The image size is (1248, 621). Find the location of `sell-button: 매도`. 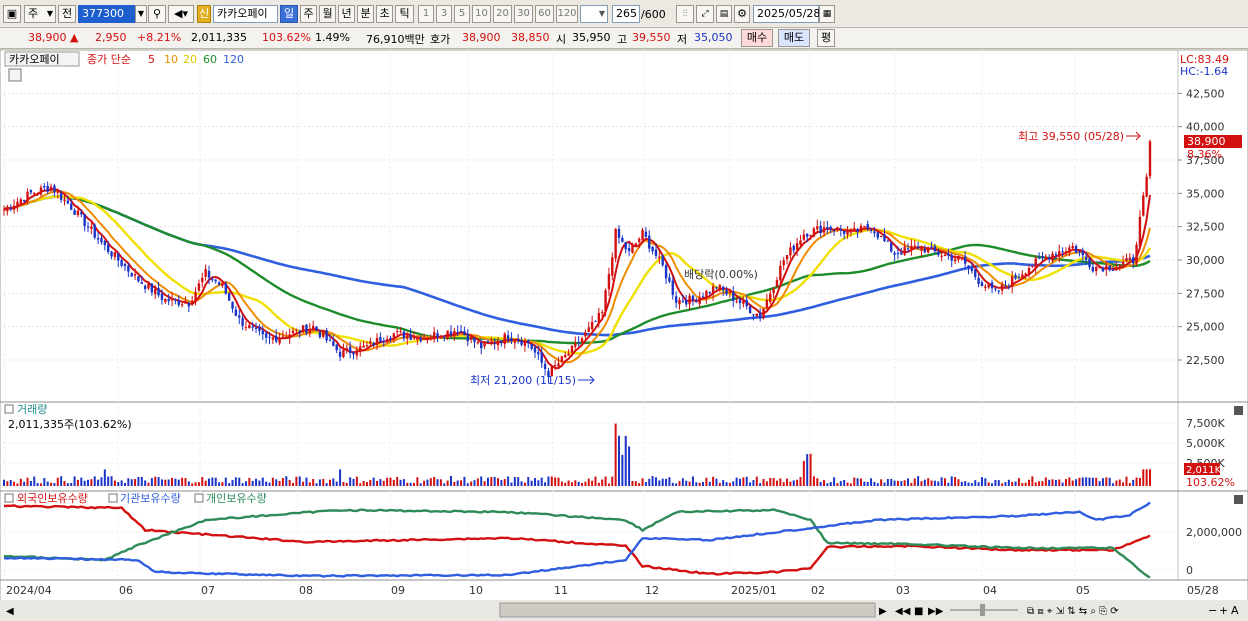

sell-button: 매도 is located at coordinates (794, 38).